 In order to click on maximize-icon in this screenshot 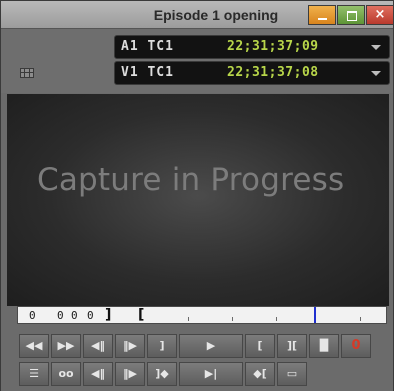, I will do `click(351, 15)`.